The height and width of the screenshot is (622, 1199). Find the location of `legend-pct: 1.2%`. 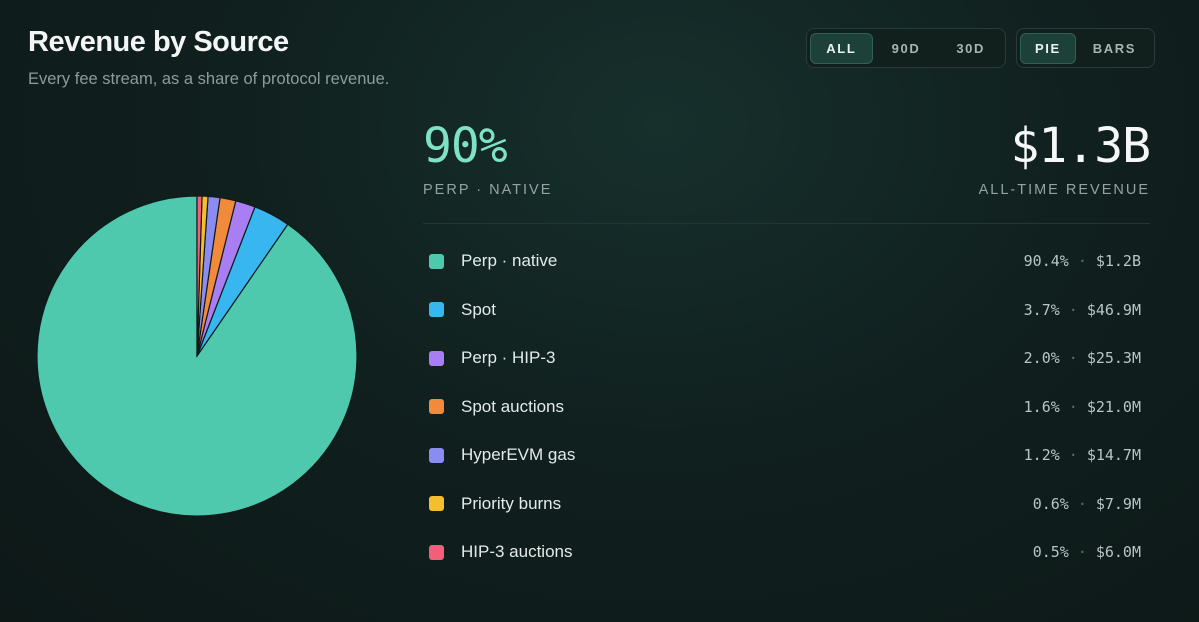

legend-pct: 1.2% is located at coordinates (1041, 455).